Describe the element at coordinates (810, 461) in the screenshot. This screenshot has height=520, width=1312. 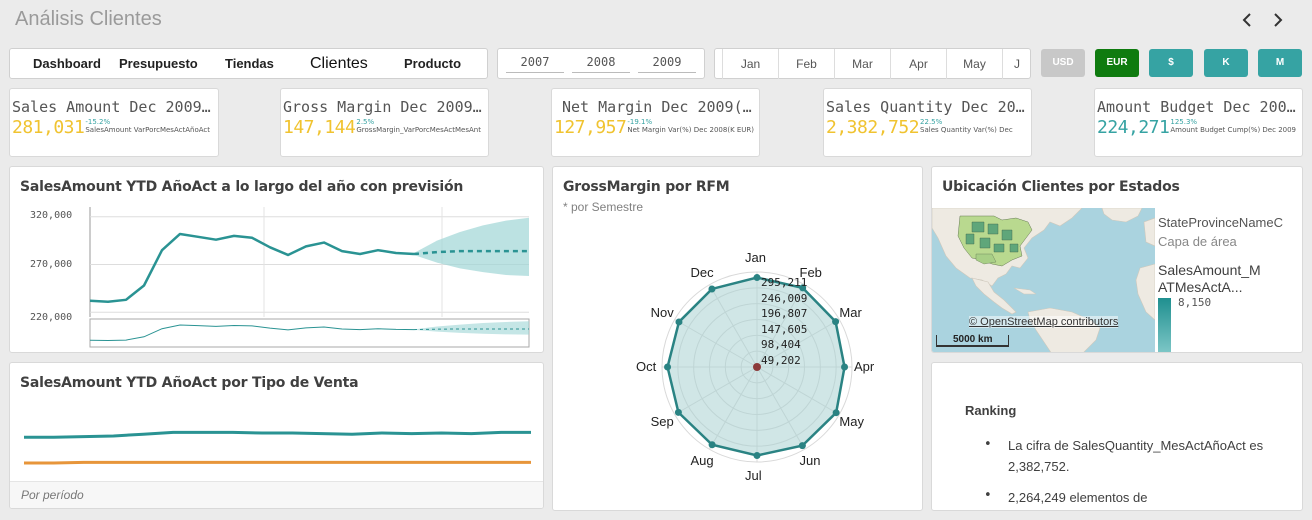
I see `radar-category-label: Jun` at that location.